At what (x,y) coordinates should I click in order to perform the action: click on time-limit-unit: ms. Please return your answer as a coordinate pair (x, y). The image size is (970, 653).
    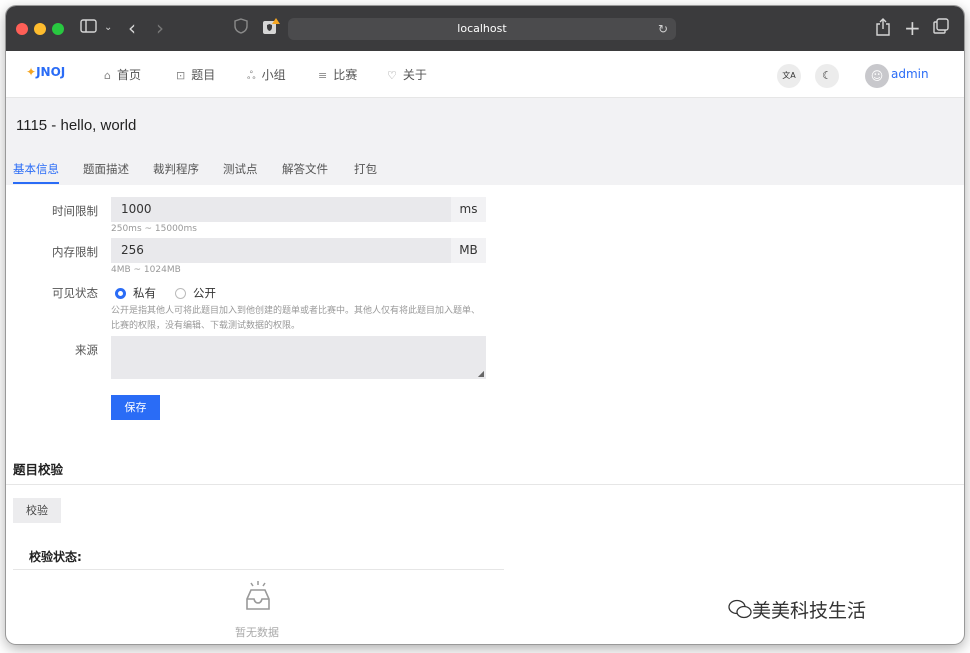
    Looking at the image, I should click on (468, 209).